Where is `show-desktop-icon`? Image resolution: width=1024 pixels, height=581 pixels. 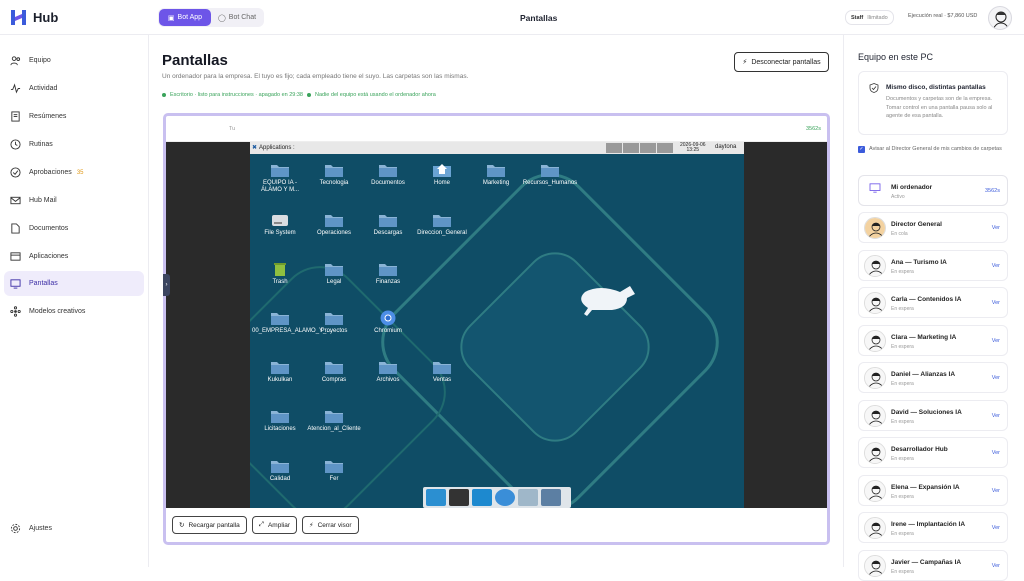 show-desktop-icon is located at coordinates (436, 497).